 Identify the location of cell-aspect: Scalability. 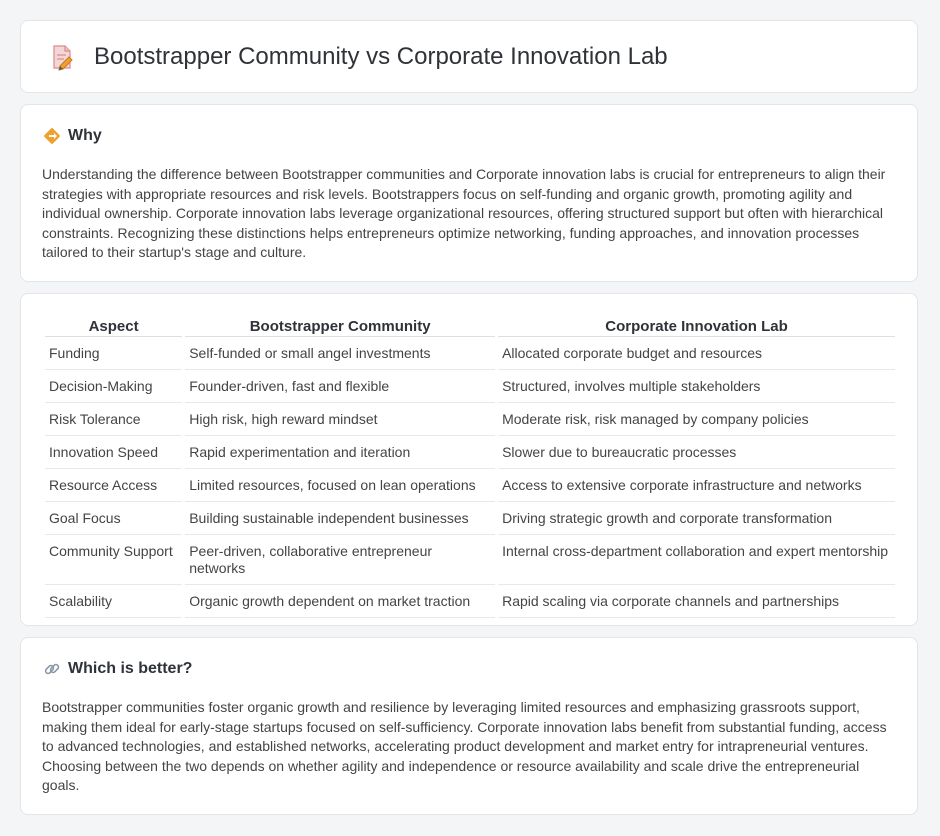
(114, 601).